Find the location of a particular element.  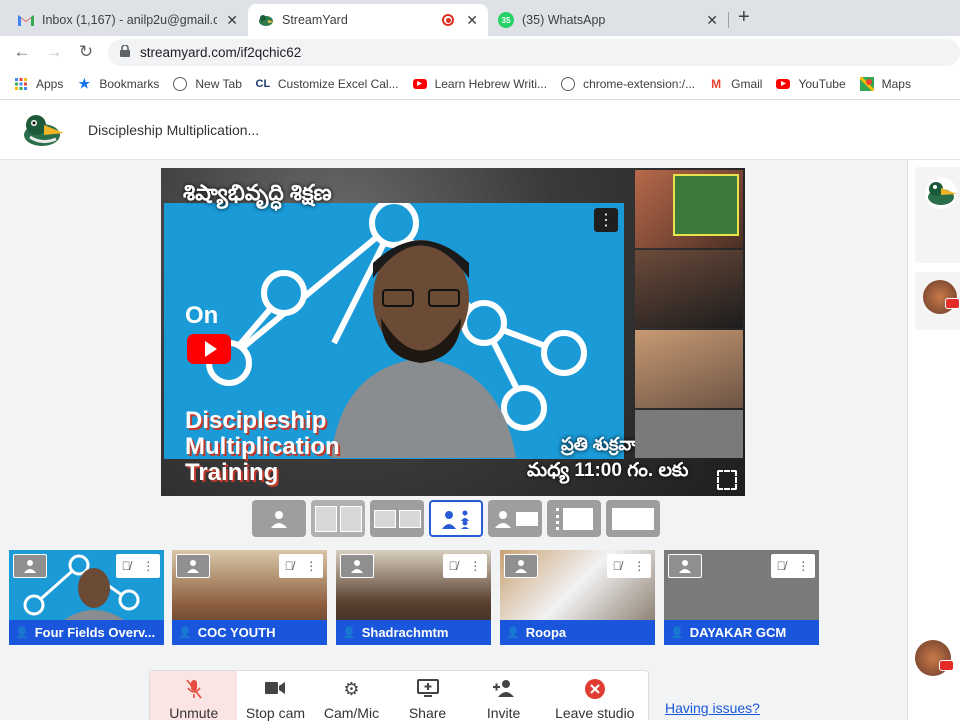

whatsapp-icon: 35 is located at coordinates (506, 20).